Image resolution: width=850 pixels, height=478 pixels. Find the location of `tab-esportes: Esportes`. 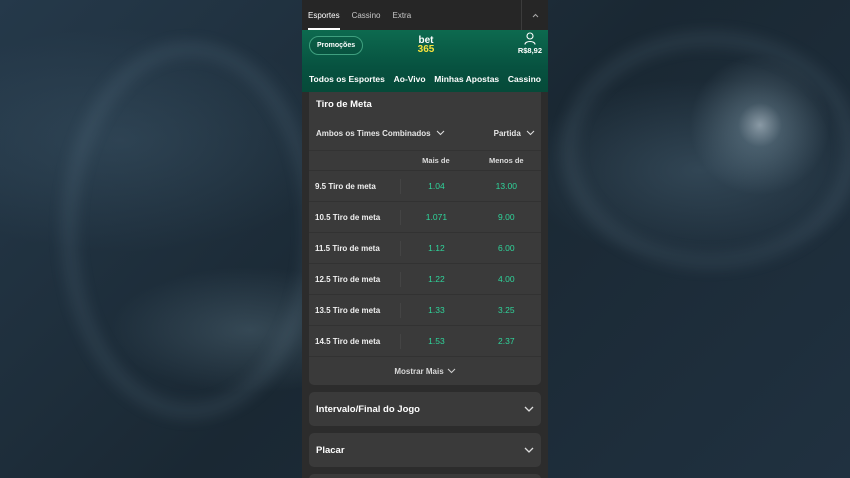

tab-esportes: Esportes is located at coordinates (324, 15).